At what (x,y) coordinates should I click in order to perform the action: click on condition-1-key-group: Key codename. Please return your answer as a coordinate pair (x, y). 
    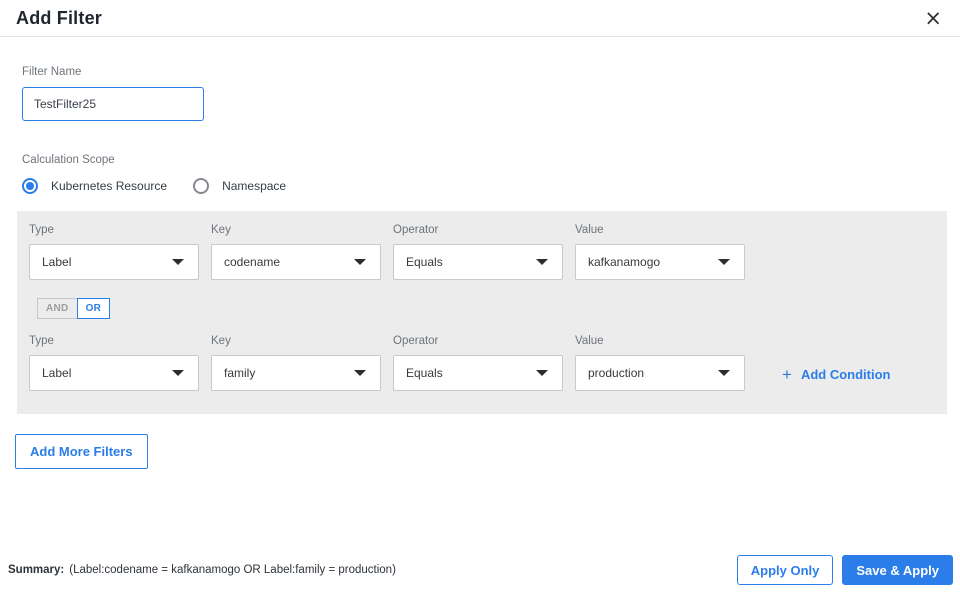
    Looking at the image, I should click on (296, 252).